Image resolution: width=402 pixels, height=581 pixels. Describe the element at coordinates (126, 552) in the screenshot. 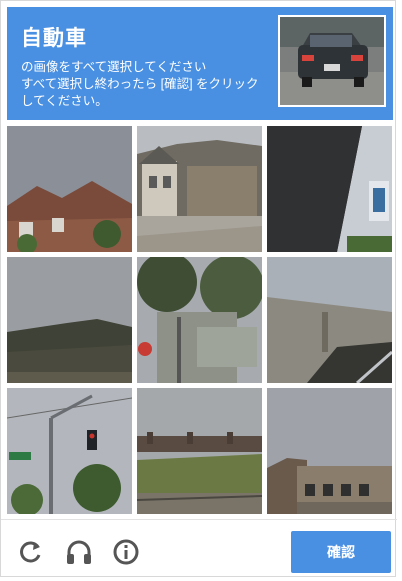

I see `info-icon` at that location.